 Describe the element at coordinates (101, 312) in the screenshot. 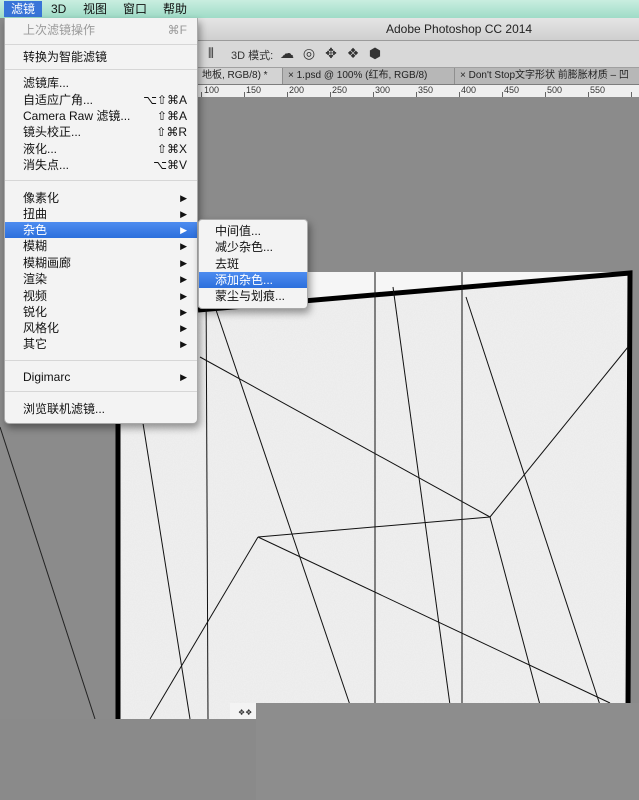

I see `menu-item-sharpen: 锐化 ▶` at that location.